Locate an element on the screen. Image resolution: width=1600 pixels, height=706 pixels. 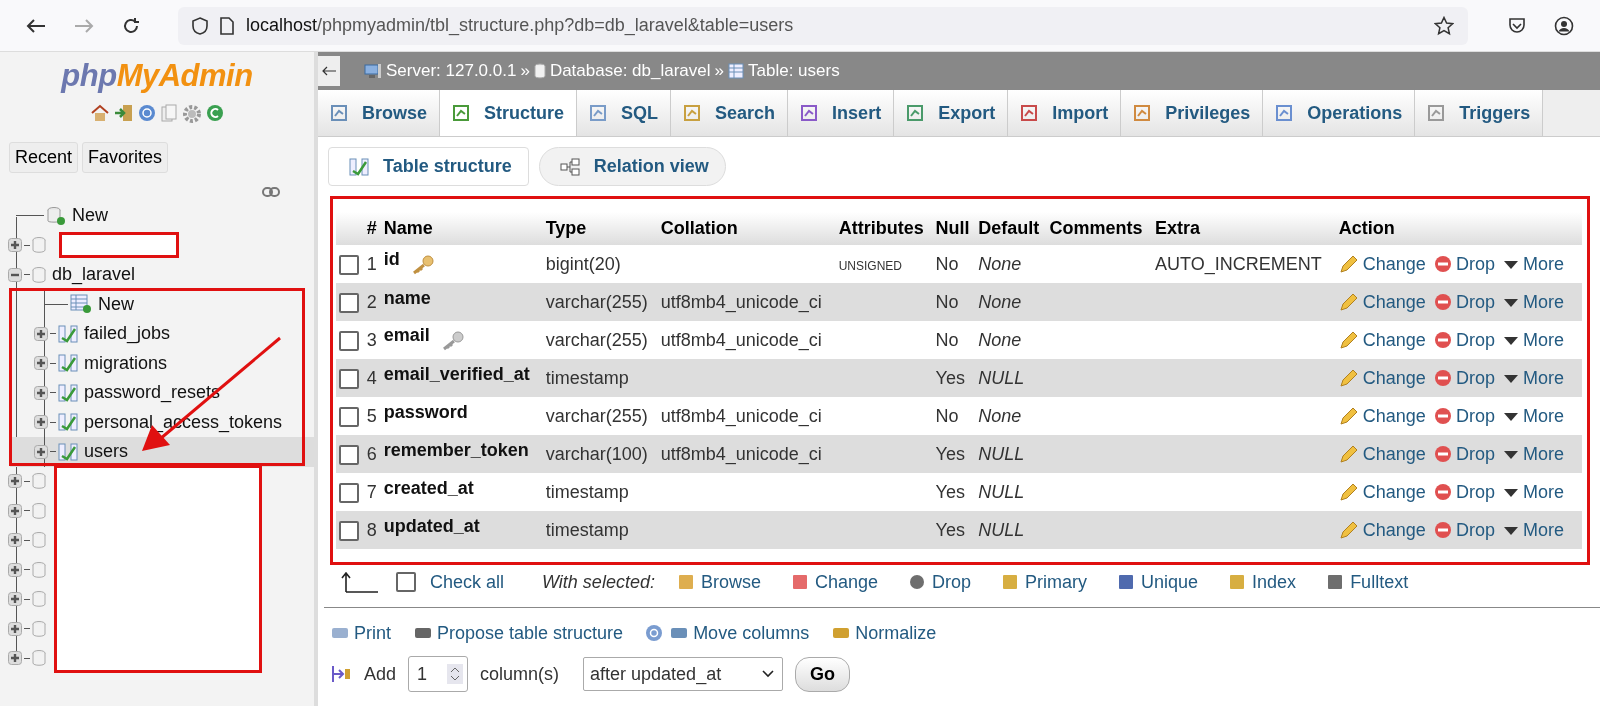
pocket-icon is located at coordinates (1517, 25).